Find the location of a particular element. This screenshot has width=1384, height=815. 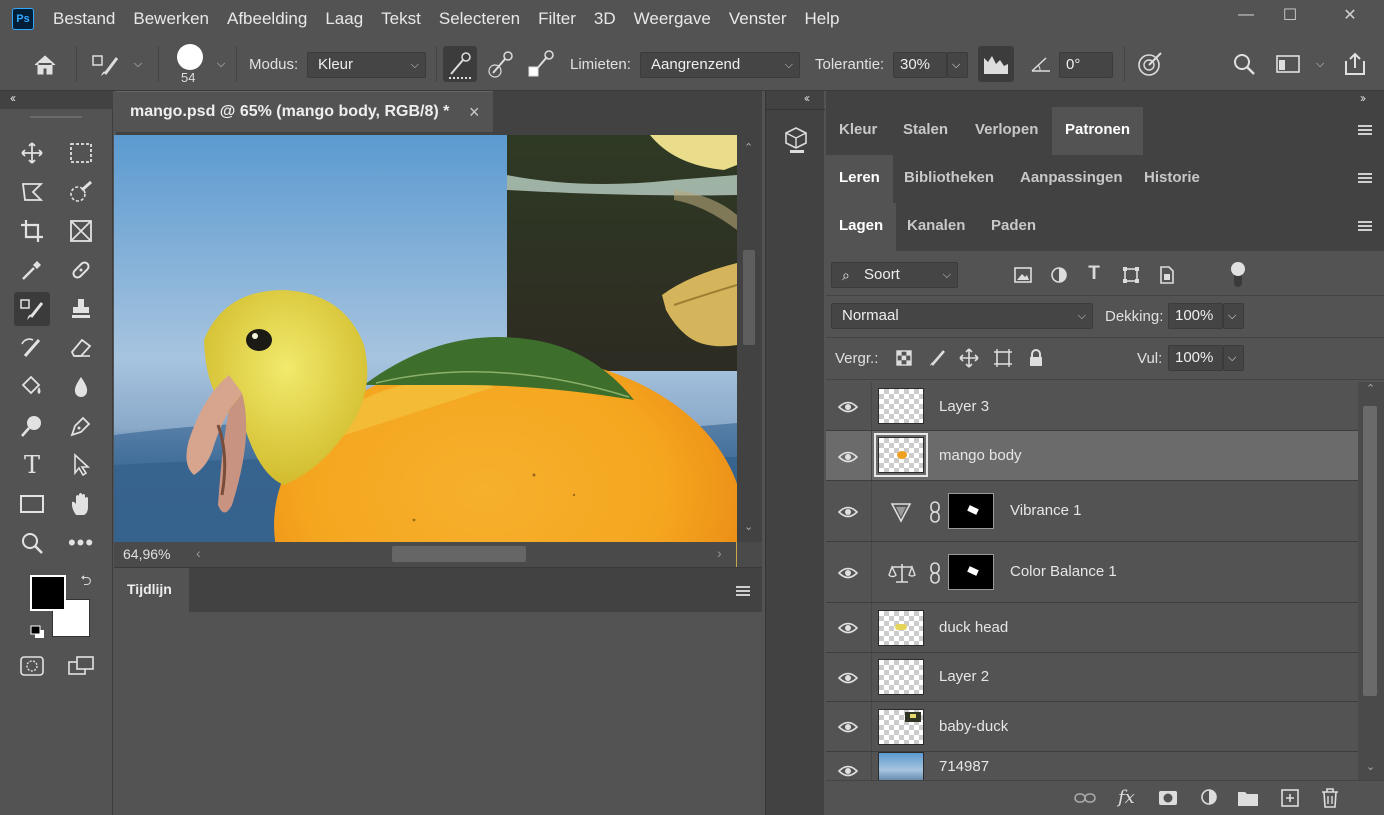

layer-row-selected: mango body is located at coordinates (1092, 456).